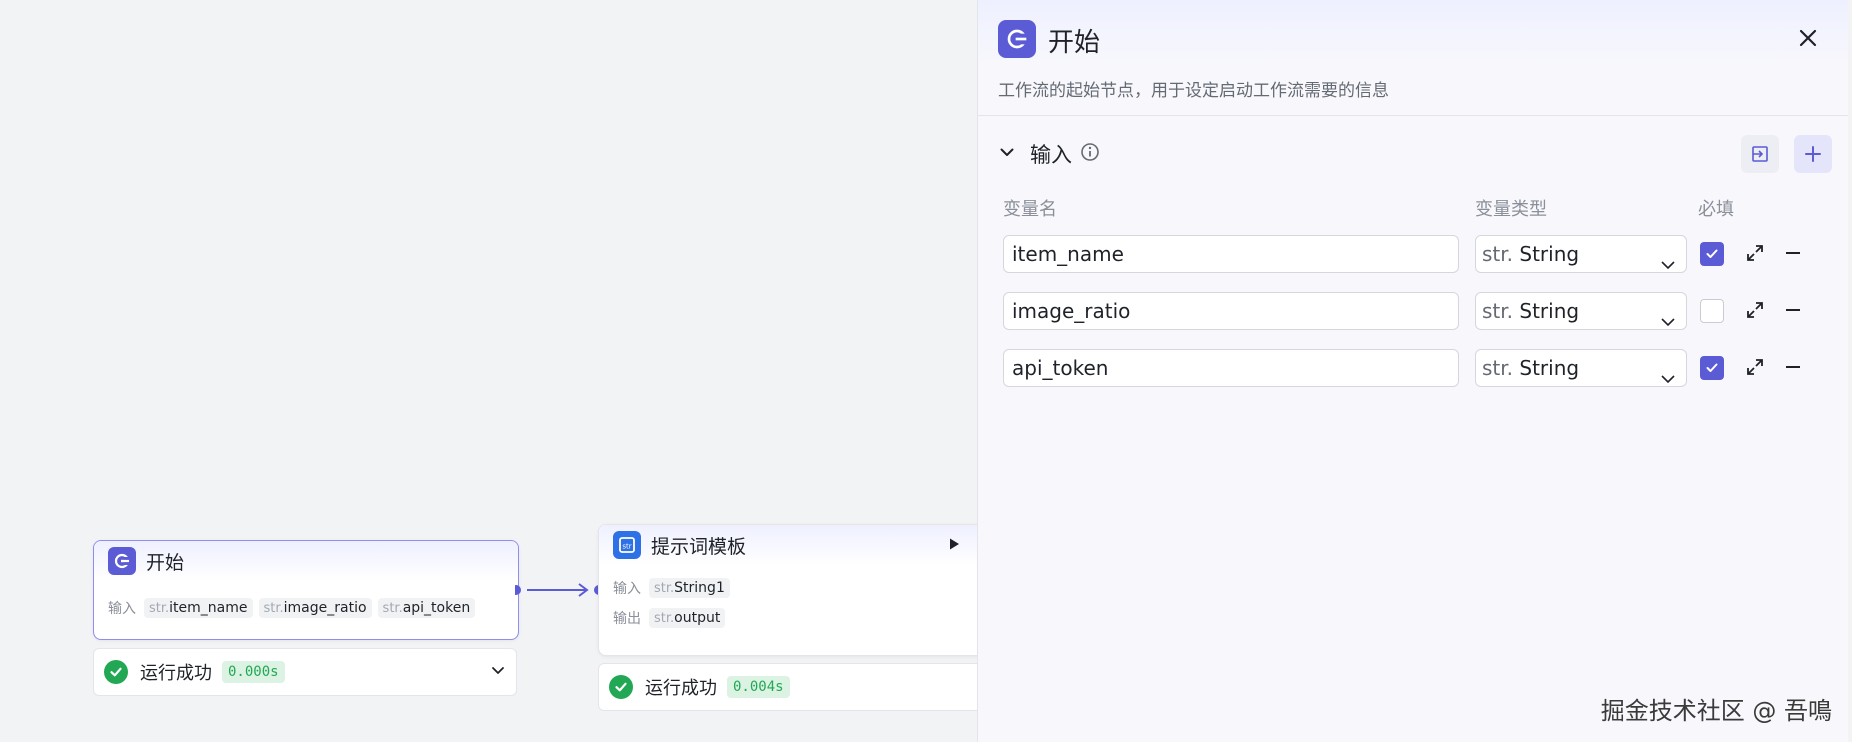  What do you see at coordinates (198, 608) in the screenshot?
I see `input-chip: str.item_name` at bounding box center [198, 608].